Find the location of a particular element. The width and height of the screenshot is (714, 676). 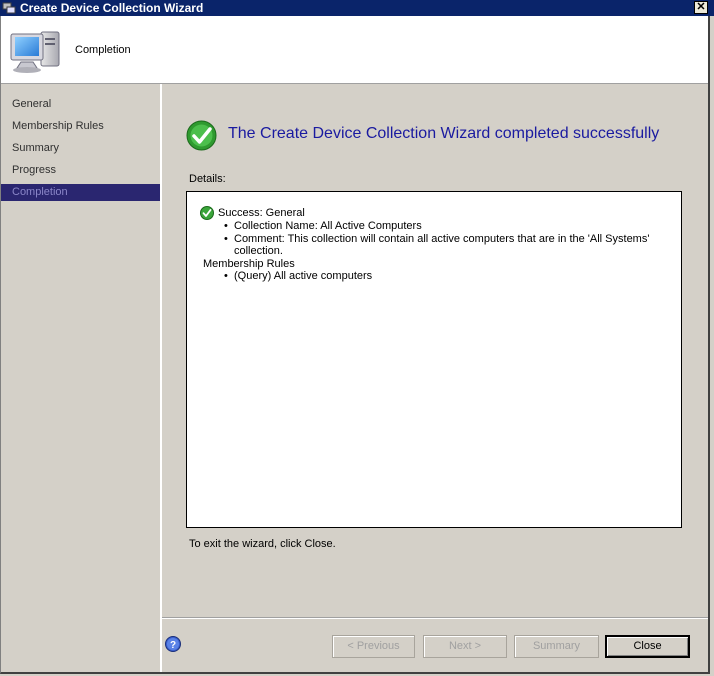

previous-button: < Previous is located at coordinates (373, 646).